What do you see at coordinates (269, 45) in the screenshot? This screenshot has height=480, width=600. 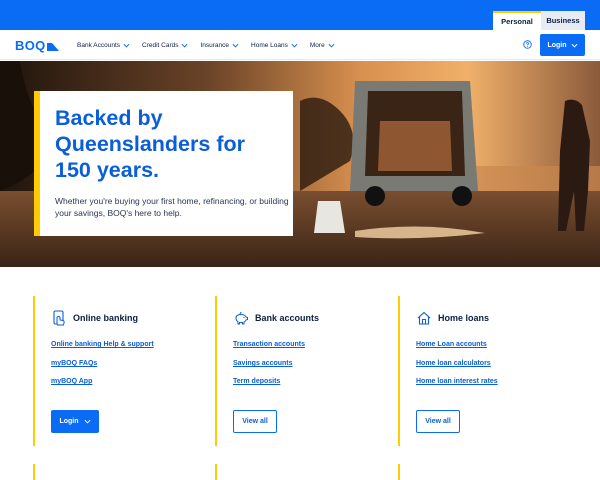 I see `nav-item-label: Home Loans` at bounding box center [269, 45].